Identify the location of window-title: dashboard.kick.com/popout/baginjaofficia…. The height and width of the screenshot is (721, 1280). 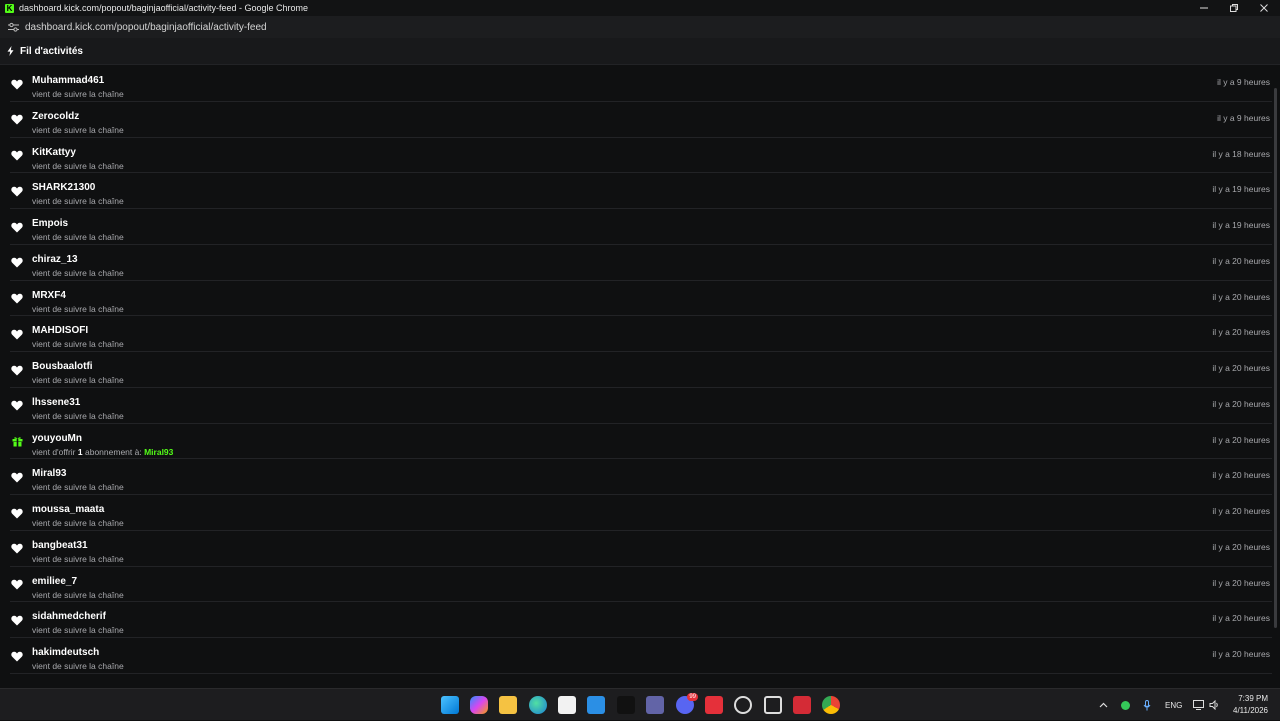
(163, 8).